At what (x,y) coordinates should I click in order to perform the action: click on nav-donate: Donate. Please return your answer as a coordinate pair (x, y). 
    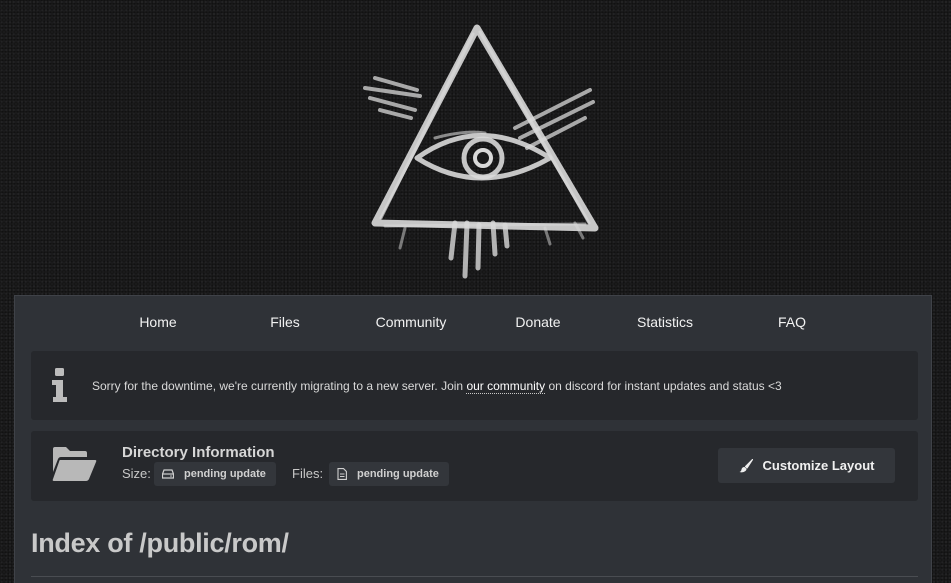
    Looking at the image, I should click on (537, 322).